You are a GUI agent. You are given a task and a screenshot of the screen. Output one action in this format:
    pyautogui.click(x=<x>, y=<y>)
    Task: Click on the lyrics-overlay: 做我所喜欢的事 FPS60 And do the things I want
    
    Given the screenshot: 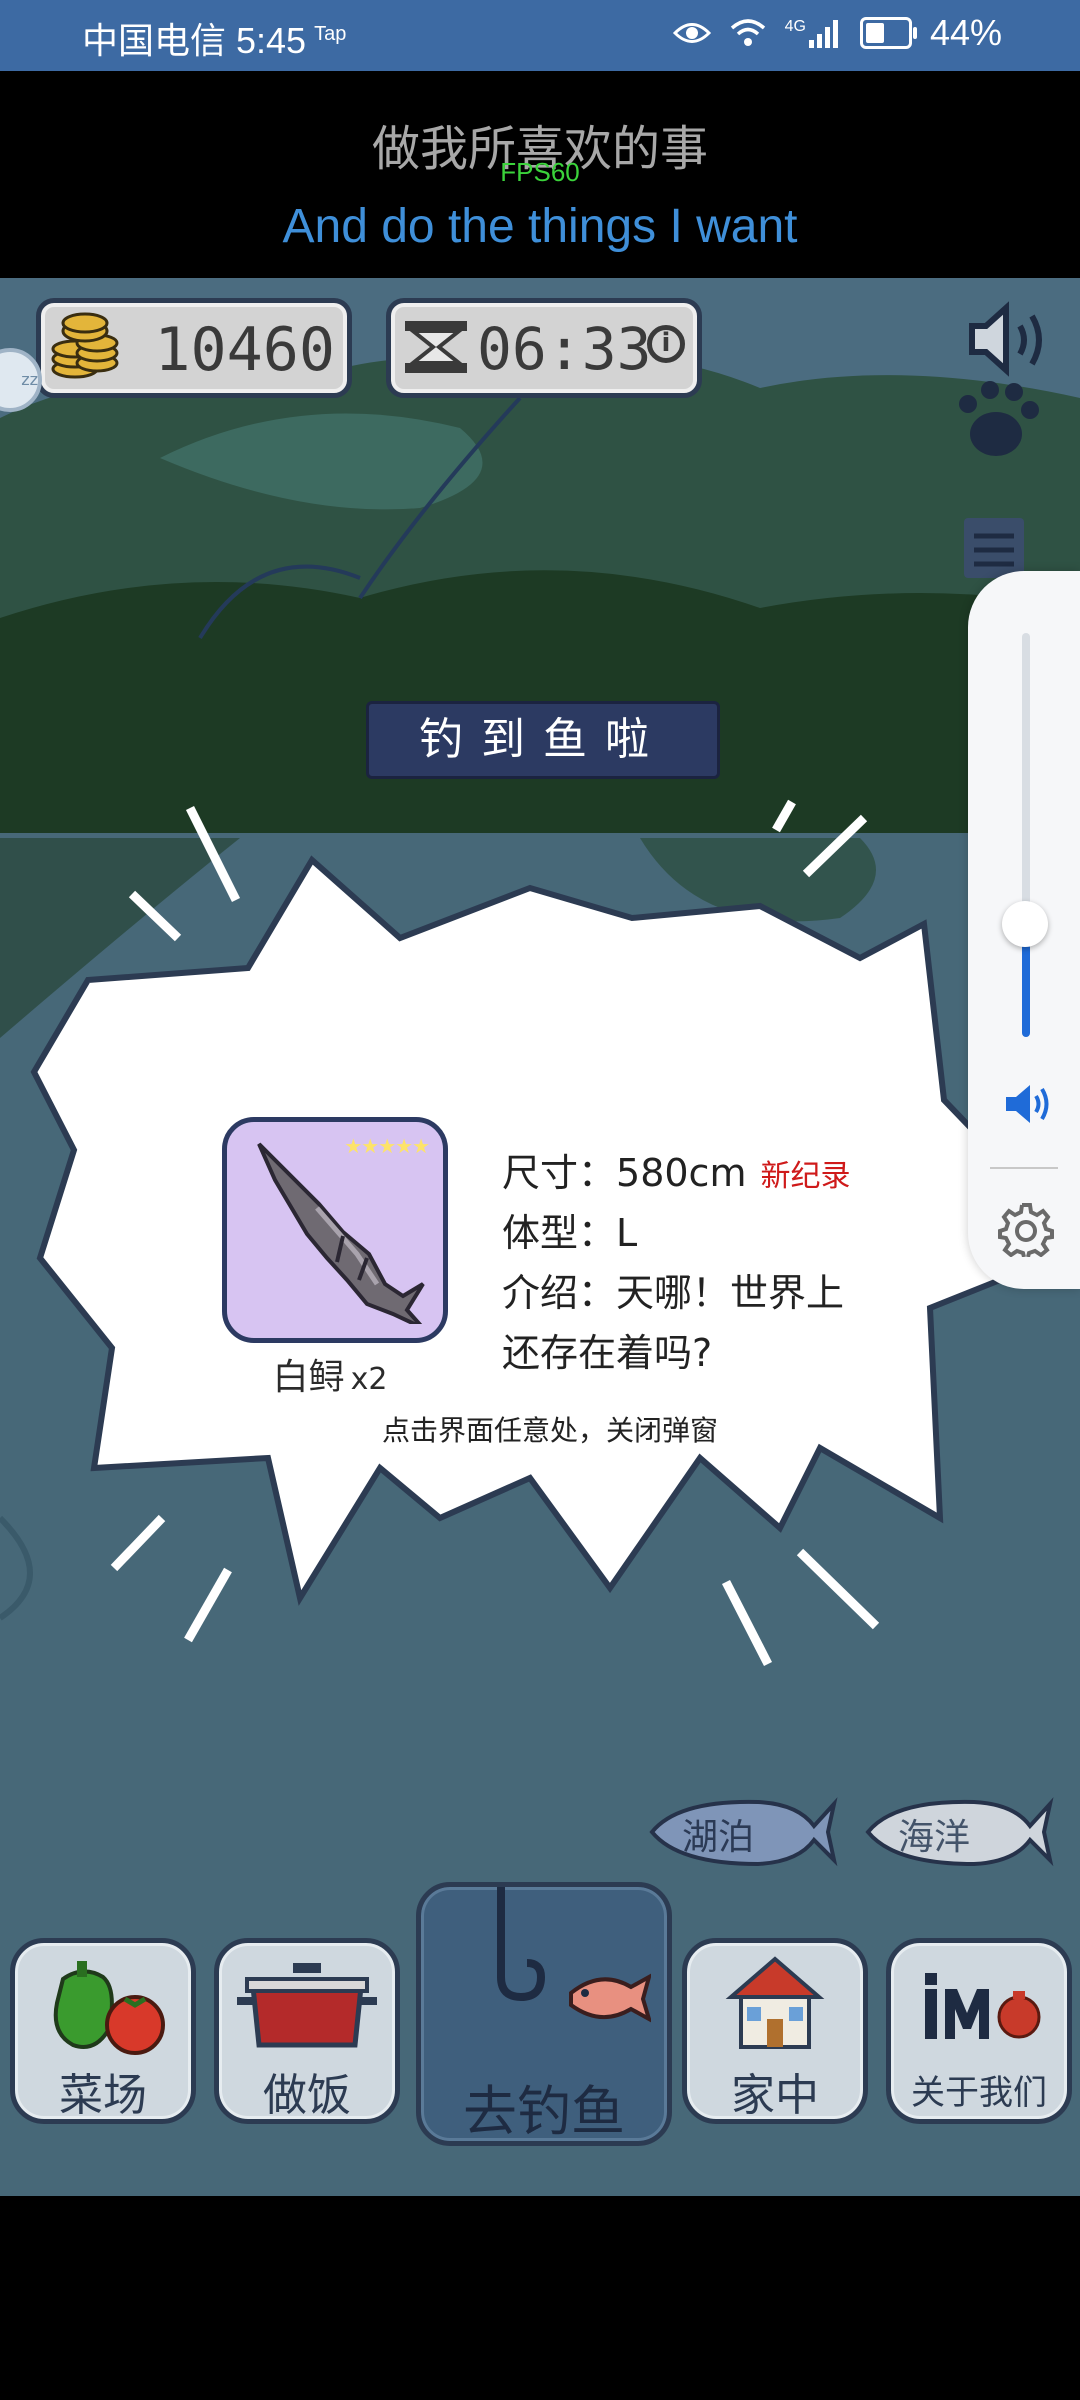 What is the action you would take?
    pyautogui.click(x=540, y=174)
    